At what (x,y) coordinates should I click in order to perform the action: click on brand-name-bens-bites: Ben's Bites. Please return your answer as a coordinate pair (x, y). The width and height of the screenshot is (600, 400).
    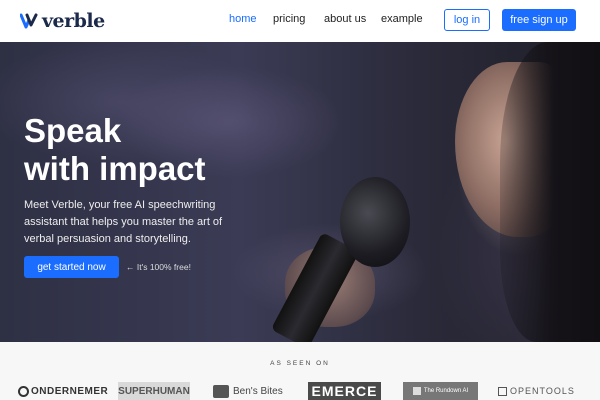
    Looking at the image, I should click on (258, 391).